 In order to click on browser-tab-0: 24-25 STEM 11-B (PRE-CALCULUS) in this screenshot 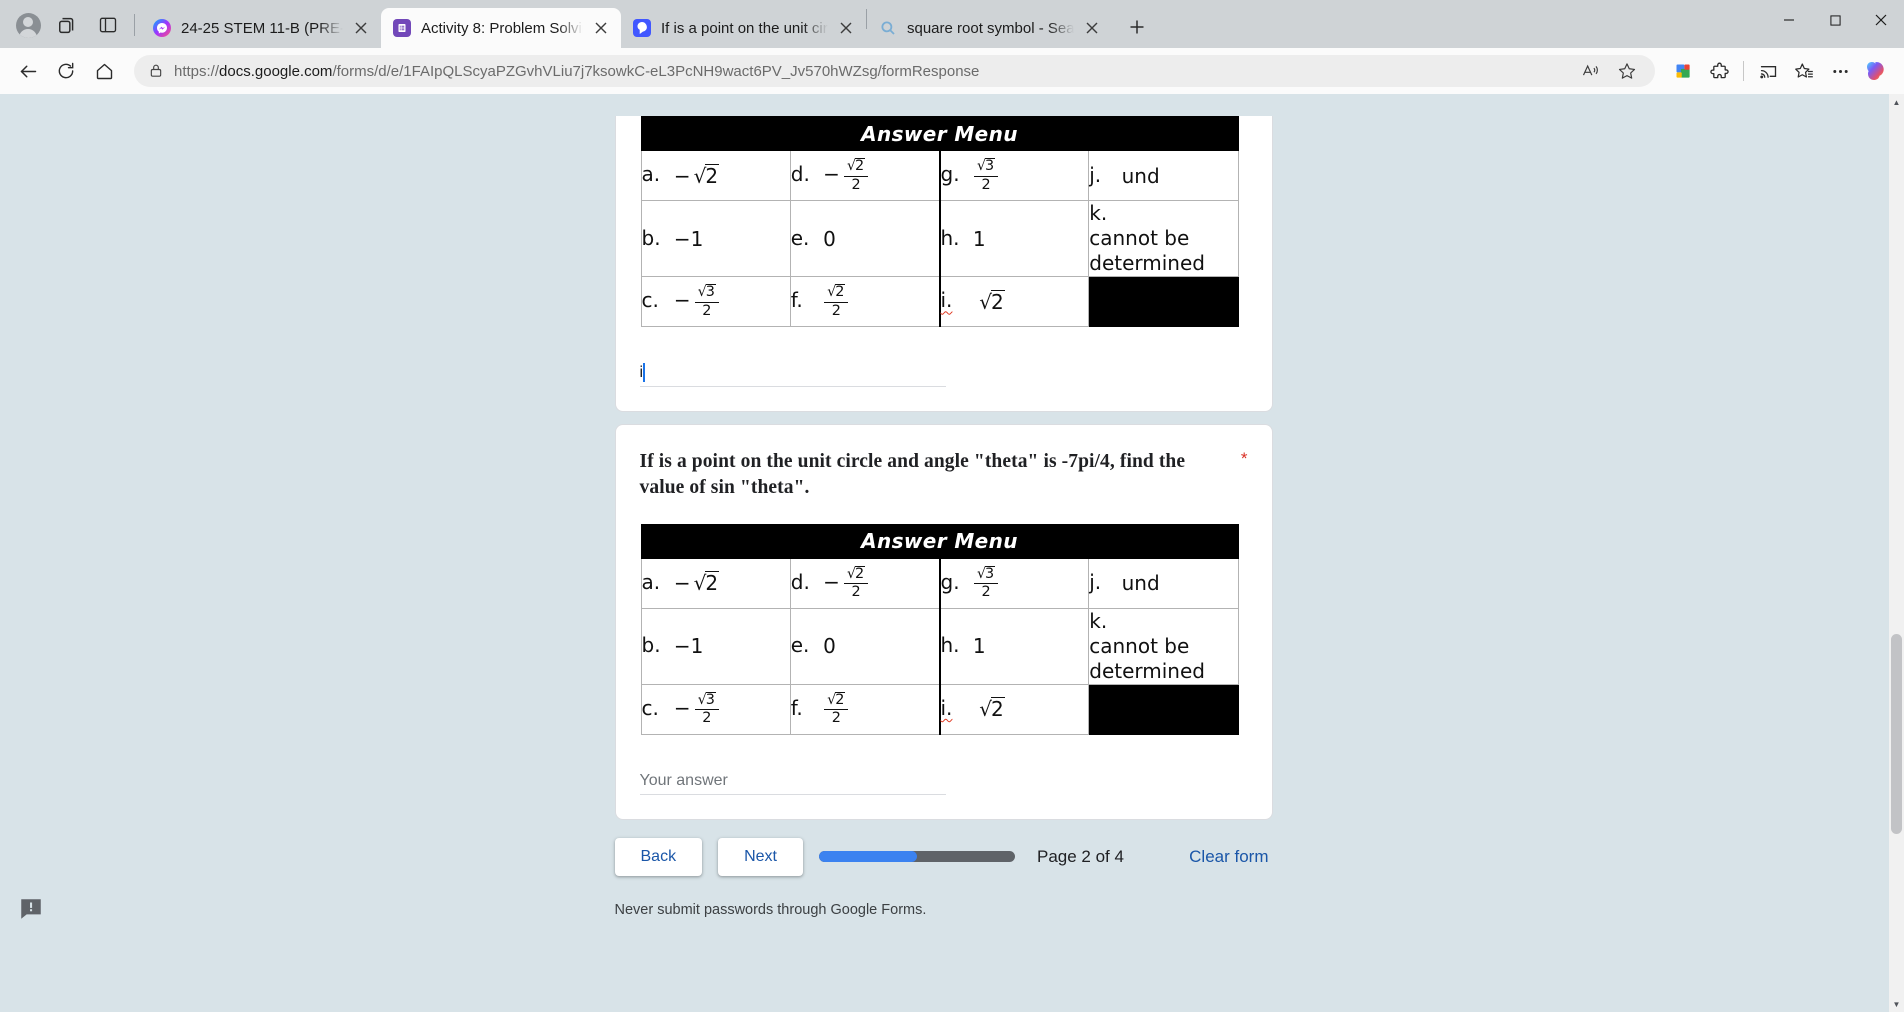, I will do `click(261, 28)`.